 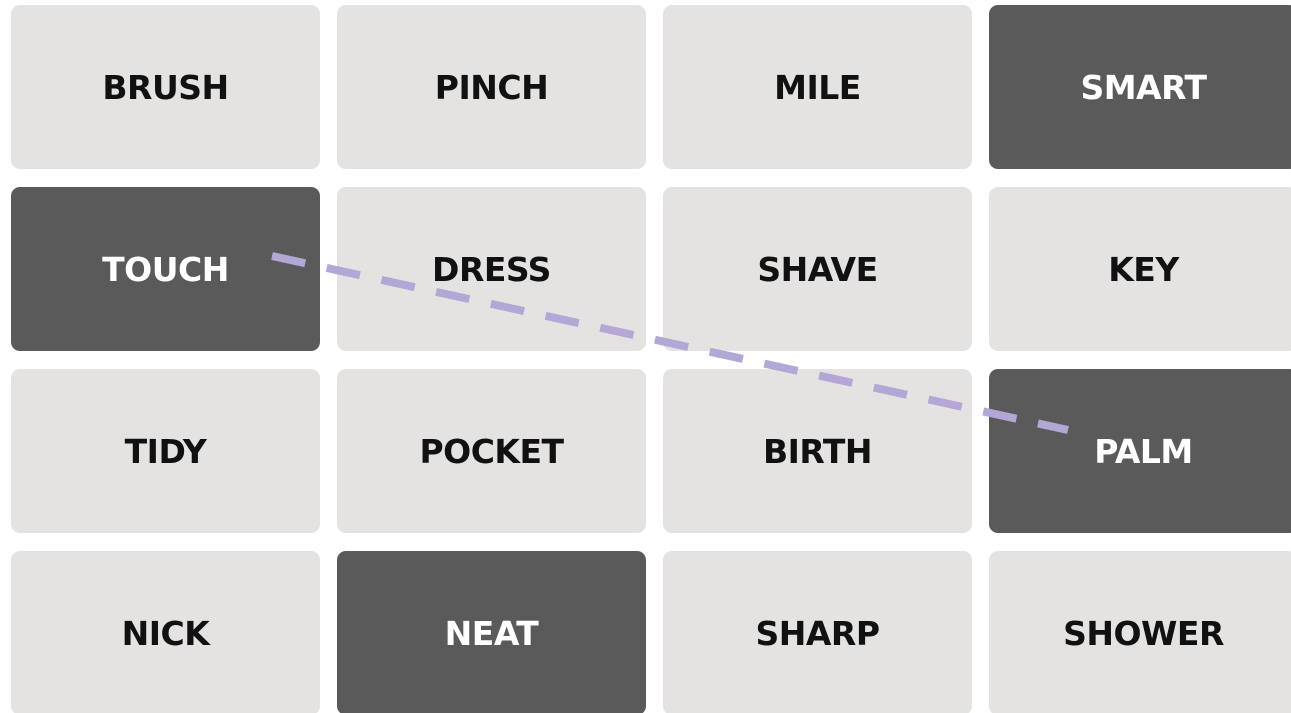 I want to click on word-tile: KEY, so click(x=1140, y=269).